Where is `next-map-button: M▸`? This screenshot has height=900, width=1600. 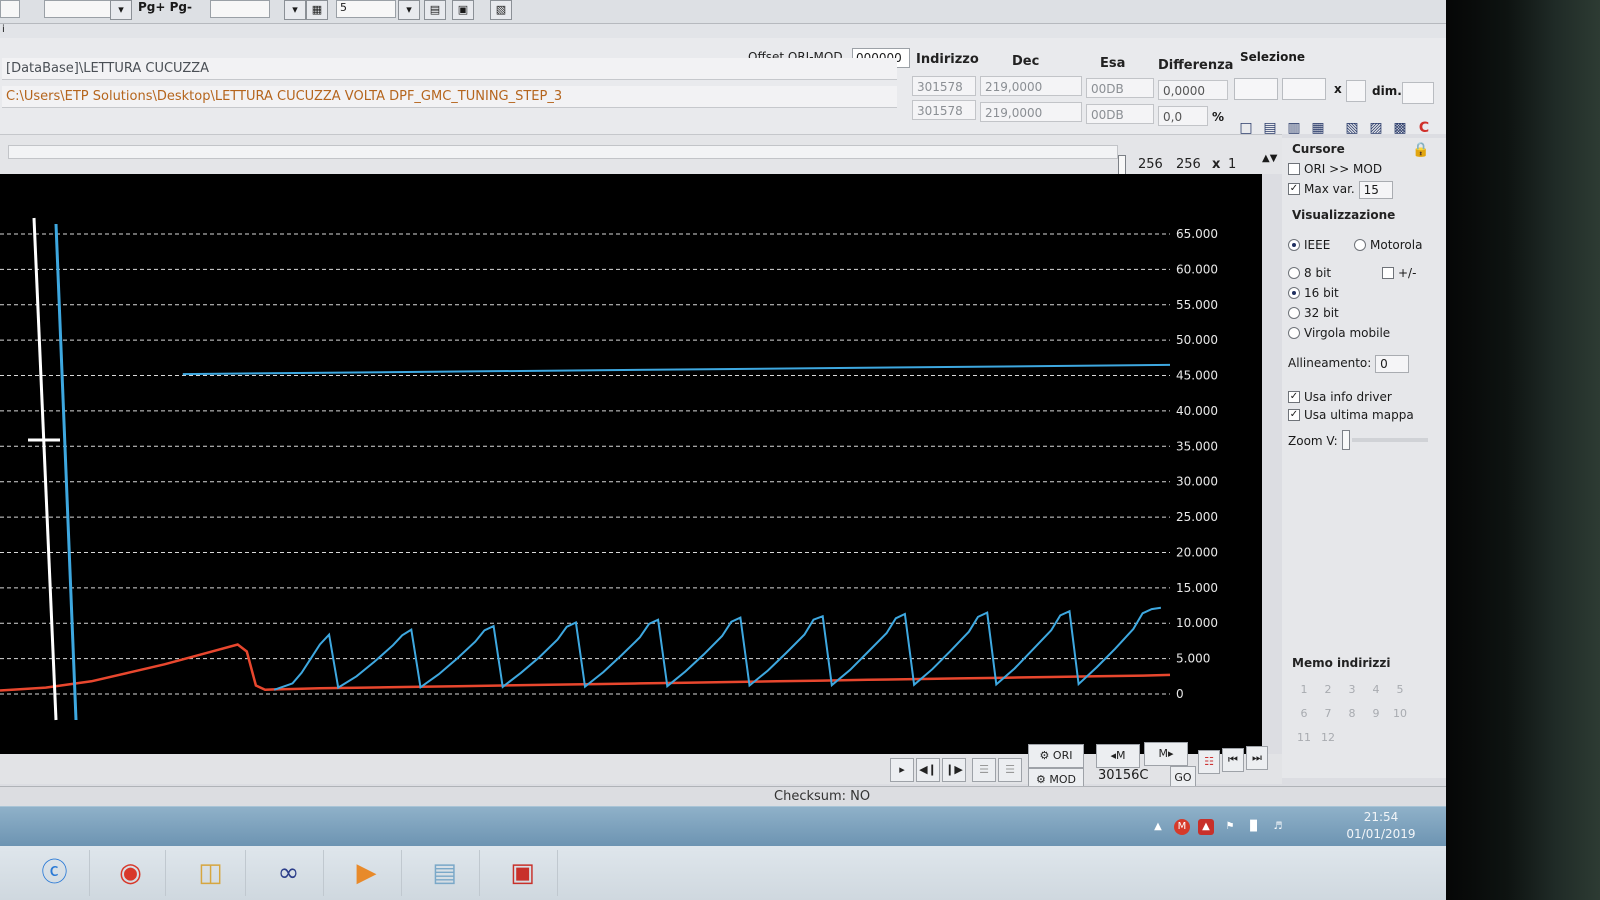 next-map-button: M▸ is located at coordinates (1166, 754).